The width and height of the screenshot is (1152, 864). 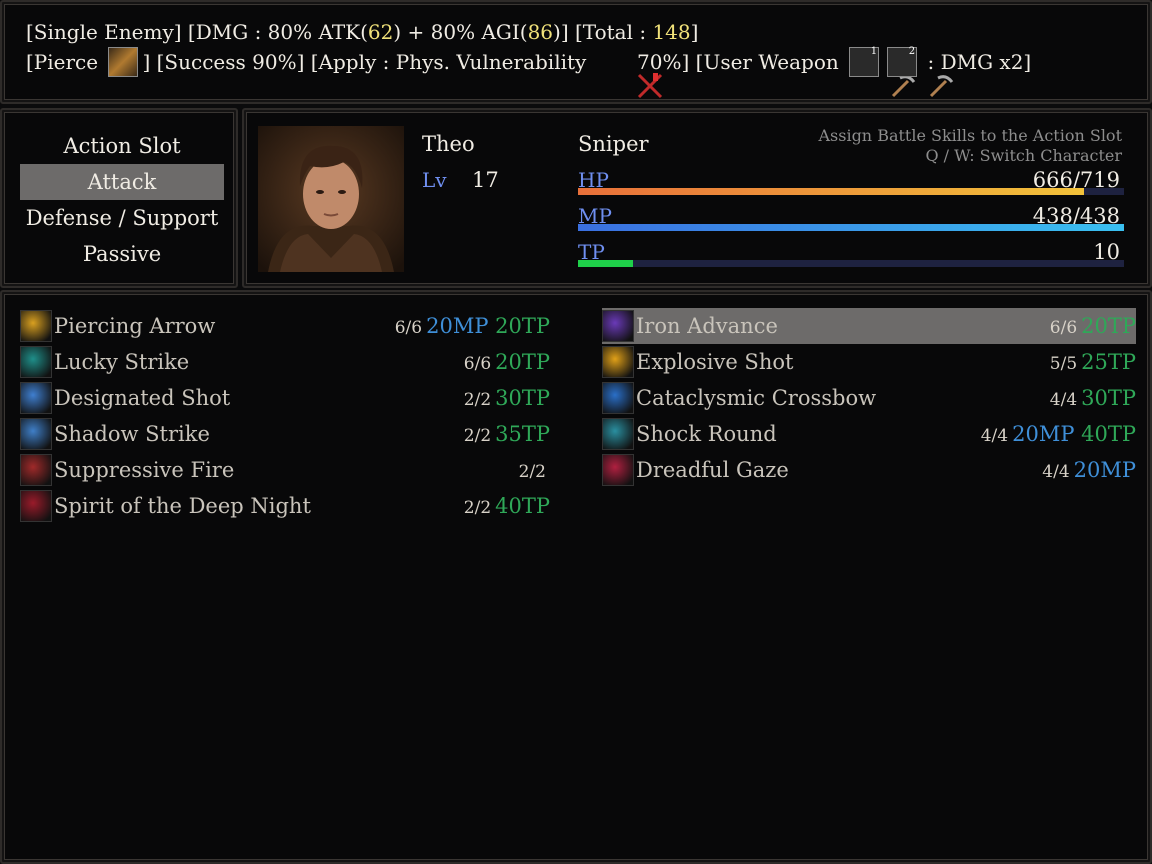 I want to click on skill-uses: 5/5, so click(x=1063, y=364).